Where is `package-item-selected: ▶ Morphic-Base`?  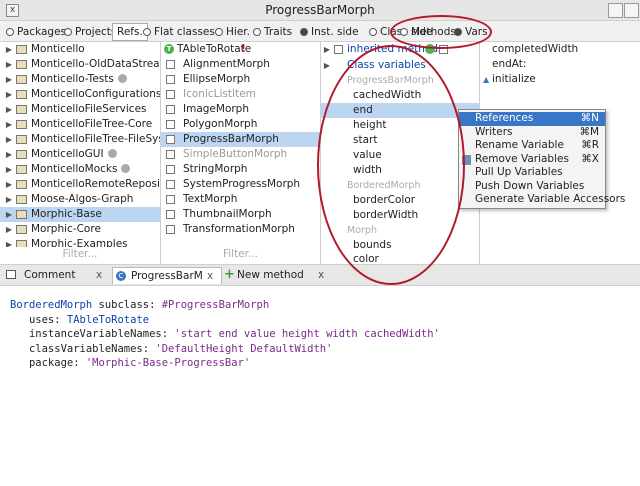 package-item-selected: ▶ Morphic-Base is located at coordinates (80, 214).